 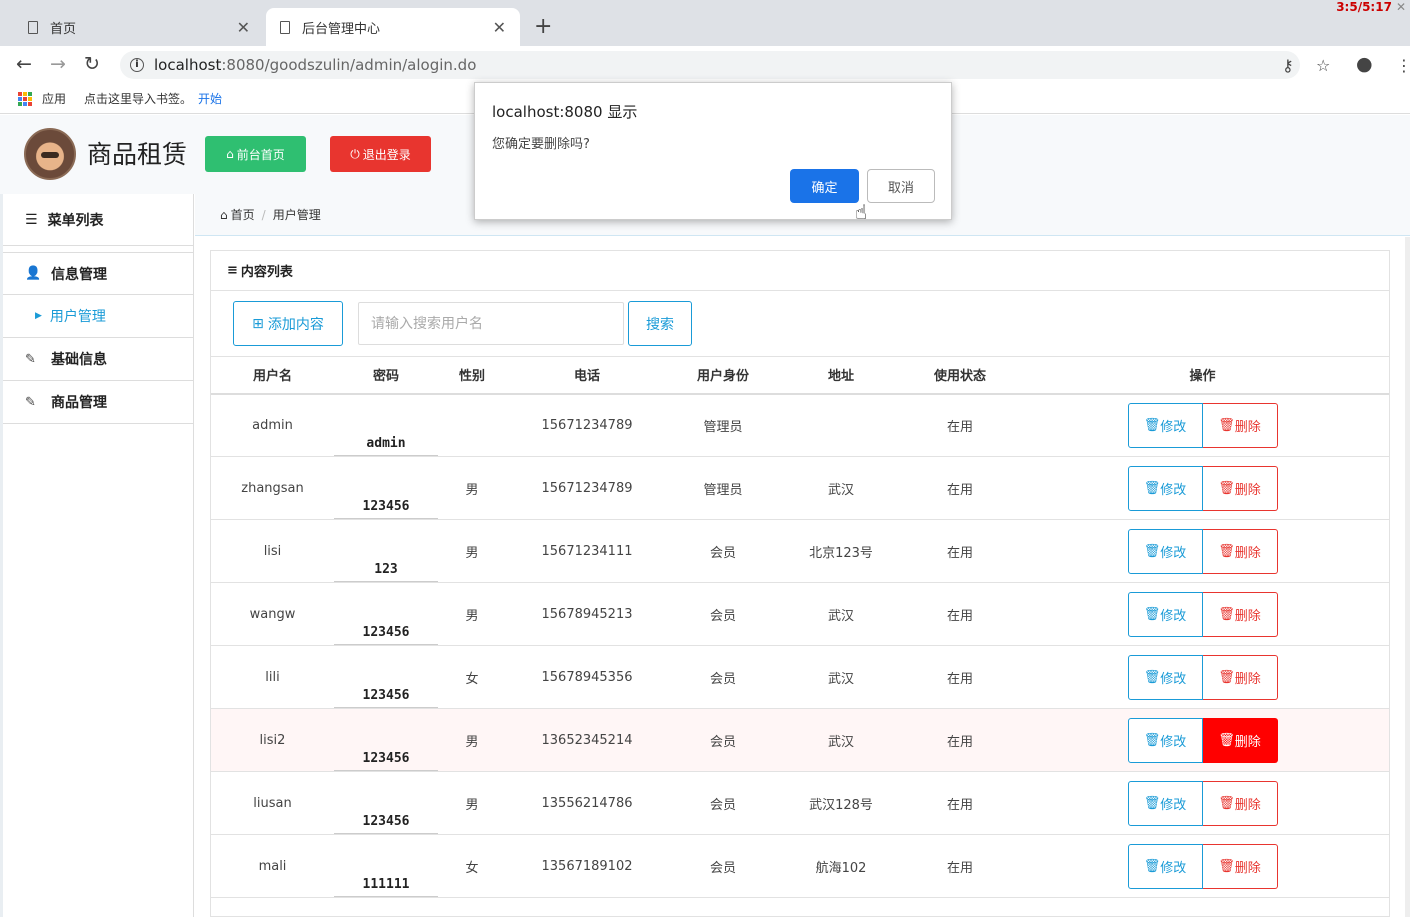 I want to click on dialog-ok-button: 确定, so click(x=824, y=186).